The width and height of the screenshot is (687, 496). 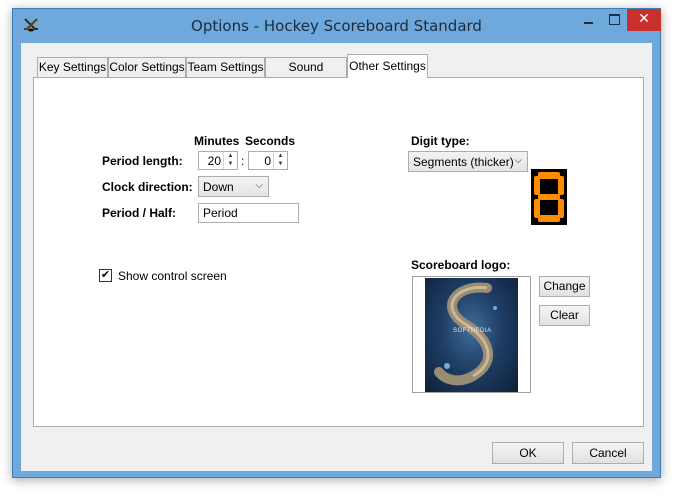 I want to click on period-length-label: Period length:, so click(x=142, y=161).